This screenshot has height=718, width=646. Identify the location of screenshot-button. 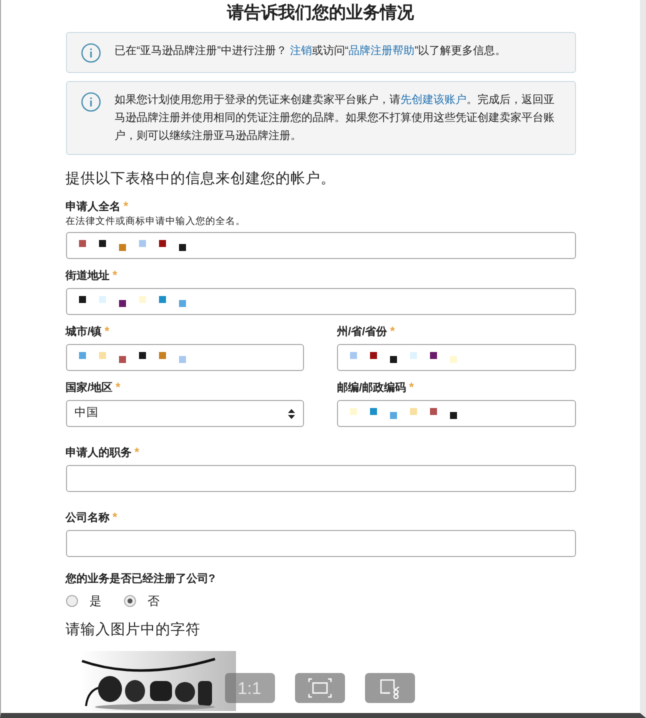
(389, 688).